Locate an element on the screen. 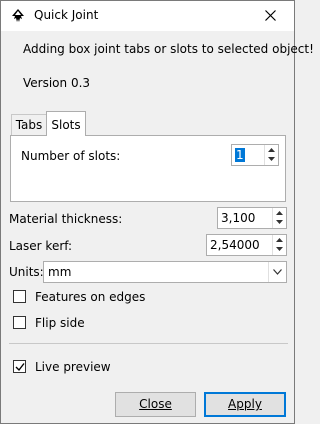  live-preview-checkbox is located at coordinates (19, 366).